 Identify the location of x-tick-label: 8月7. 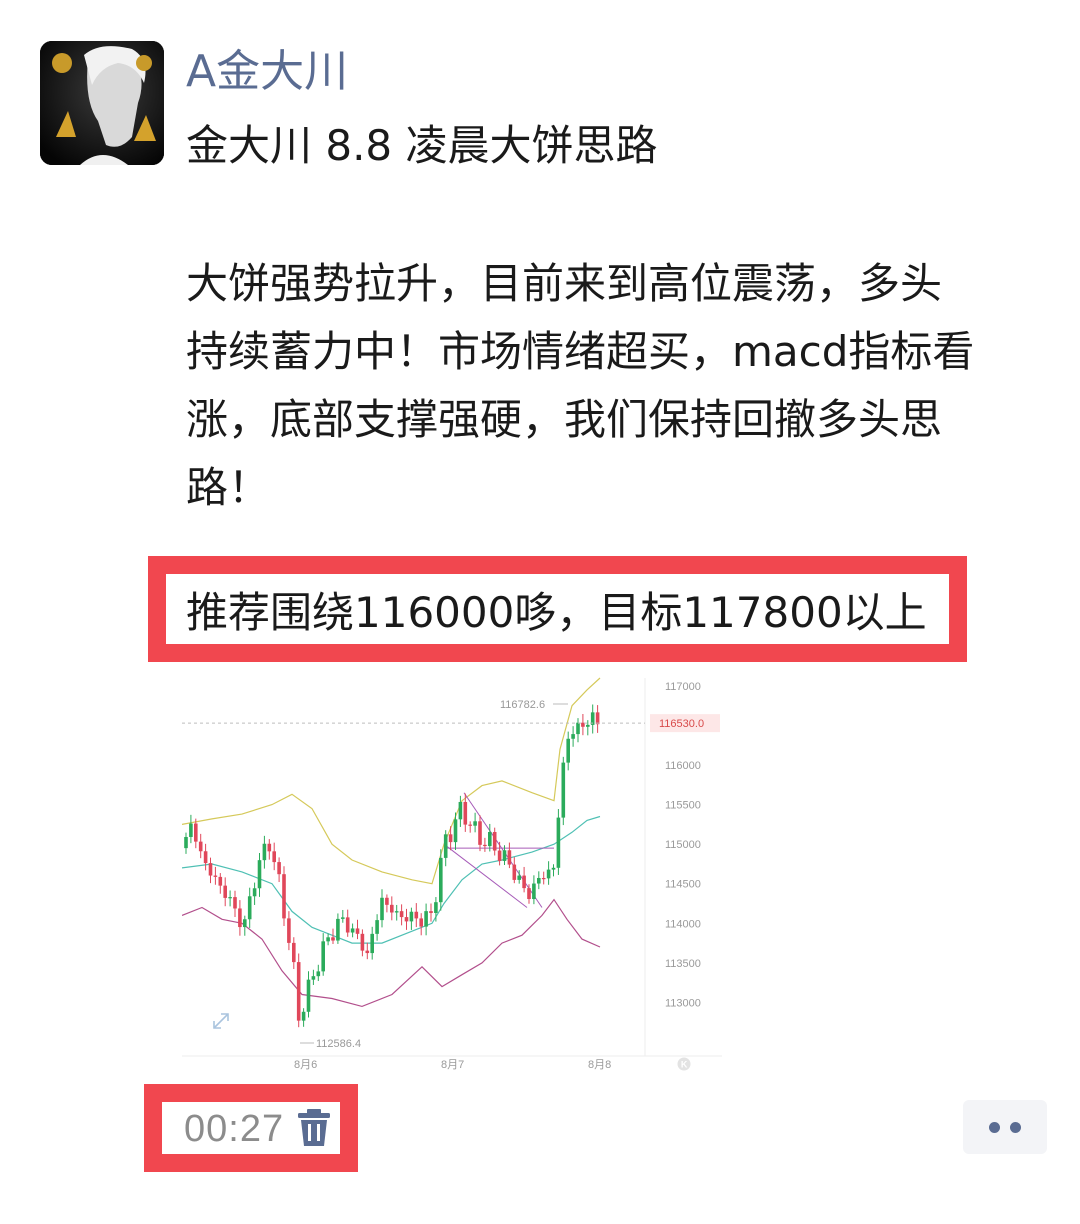
(452, 1065).